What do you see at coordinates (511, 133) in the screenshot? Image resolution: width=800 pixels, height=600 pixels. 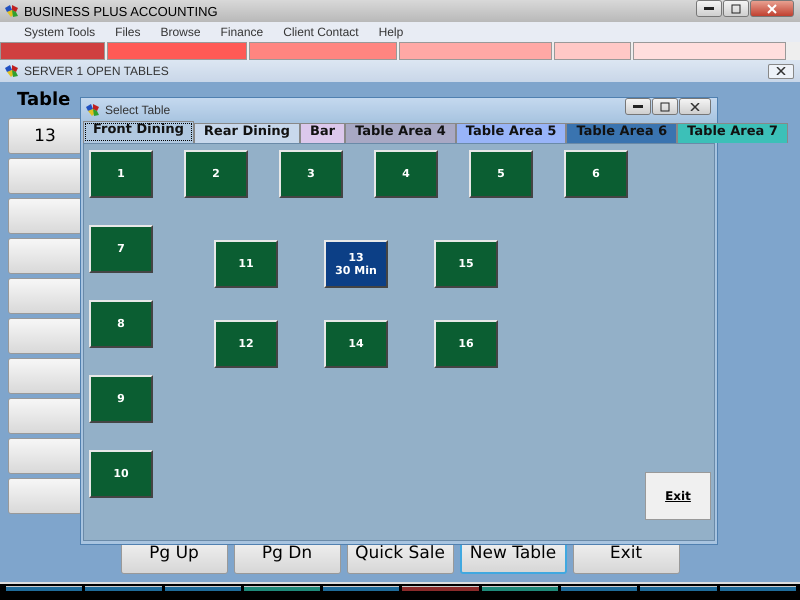 I see `area-tab: Table Area 5` at bounding box center [511, 133].